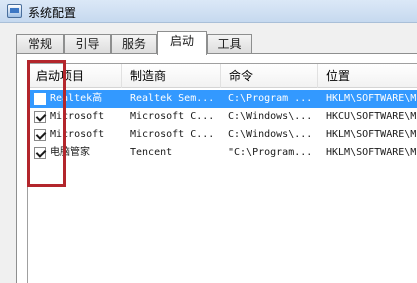 The width and height of the screenshot is (417, 283). What do you see at coordinates (269, 76) in the screenshot?
I see `column-header-command: 命令` at bounding box center [269, 76].